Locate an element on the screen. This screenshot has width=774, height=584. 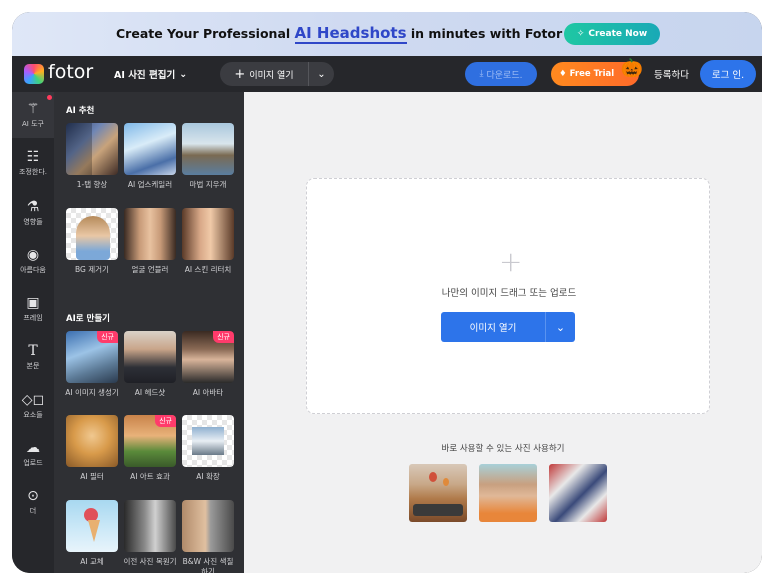
rail-label: 영향들 is located at coordinates (33, 221).